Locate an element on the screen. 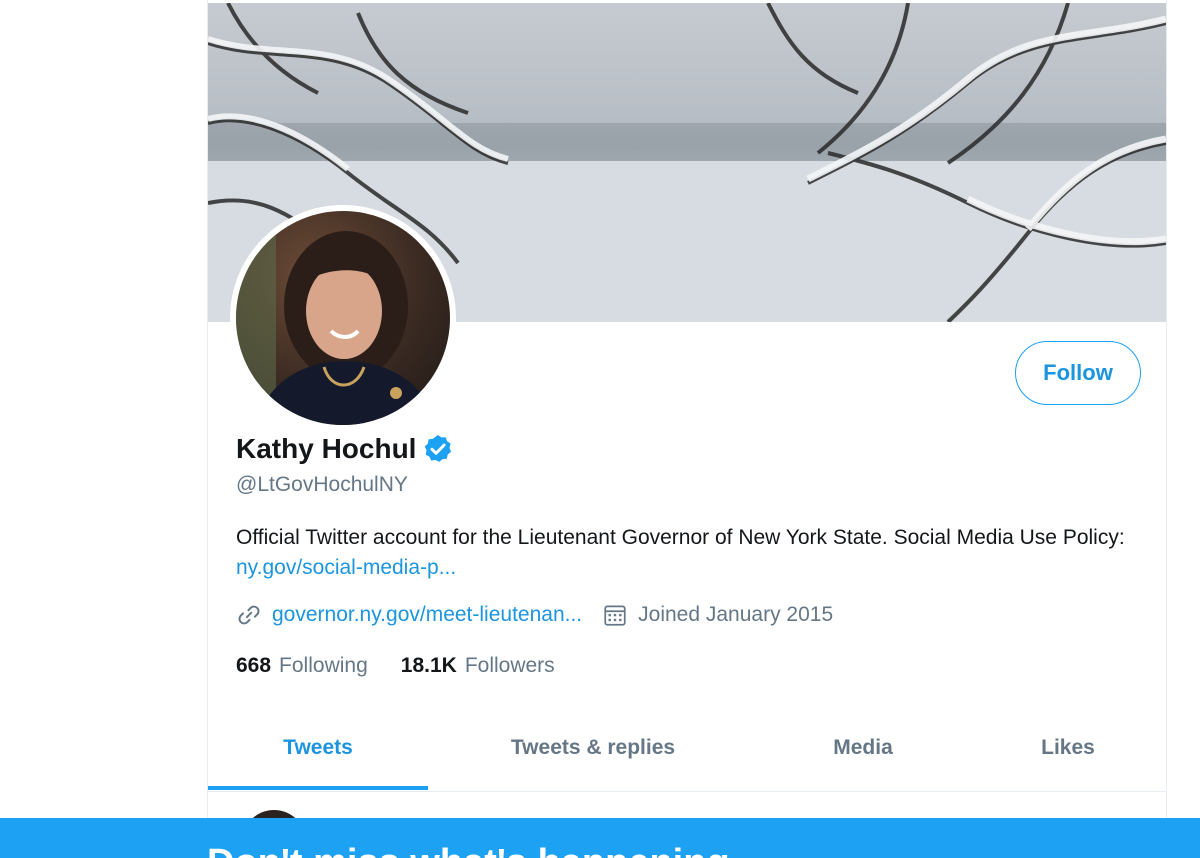 The width and height of the screenshot is (1200, 858). handle: @LtGovHochulNY is located at coordinates (322, 484).